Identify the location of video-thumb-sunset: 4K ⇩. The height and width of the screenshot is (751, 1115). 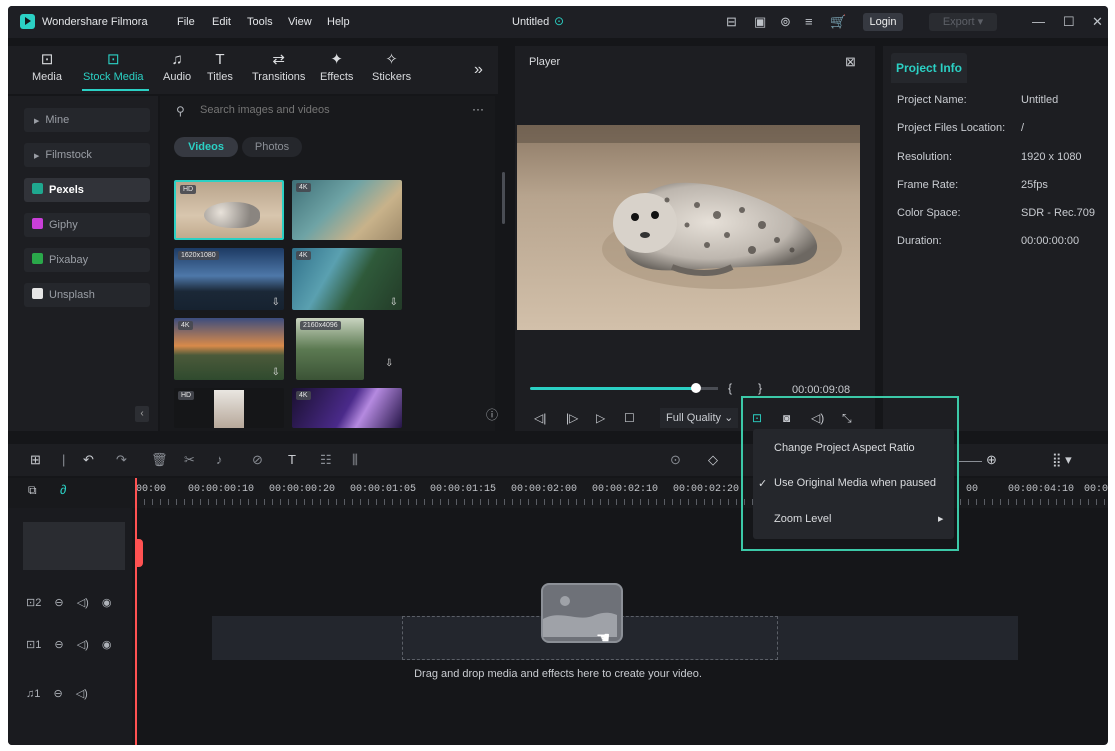
(229, 349).